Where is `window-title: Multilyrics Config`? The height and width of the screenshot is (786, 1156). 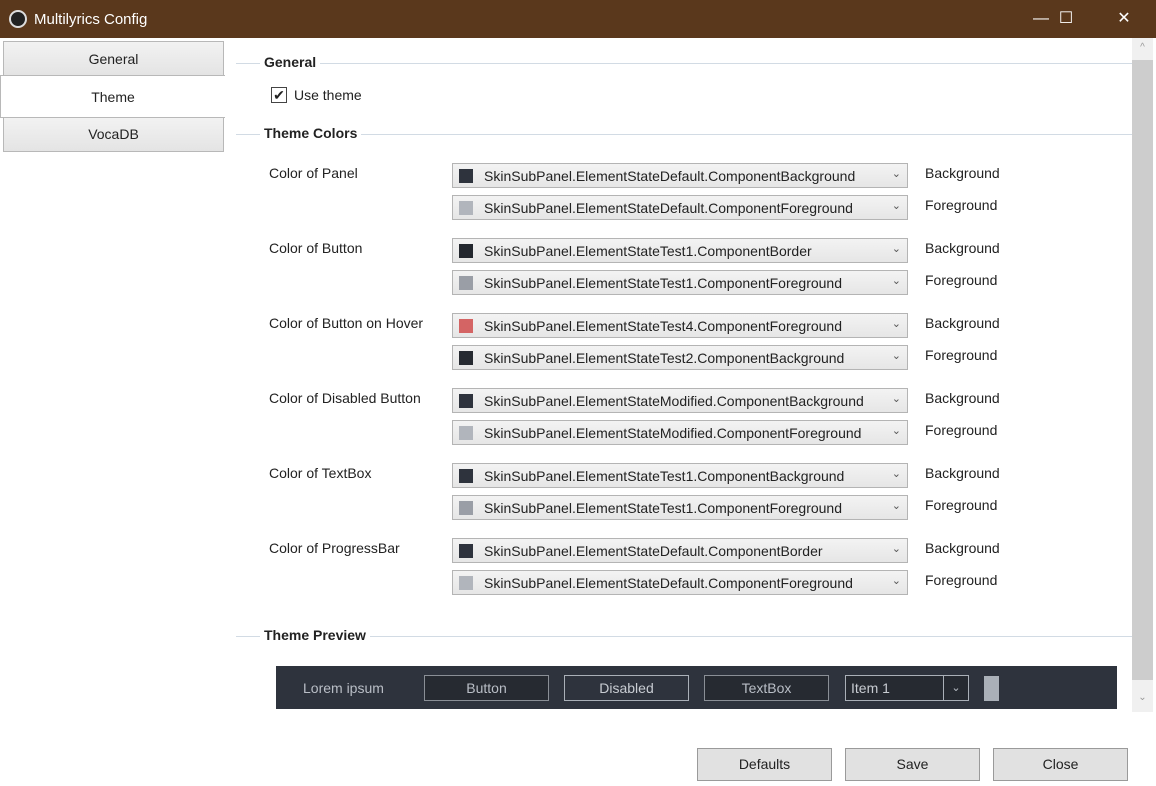
window-title: Multilyrics Config is located at coordinates (91, 19).